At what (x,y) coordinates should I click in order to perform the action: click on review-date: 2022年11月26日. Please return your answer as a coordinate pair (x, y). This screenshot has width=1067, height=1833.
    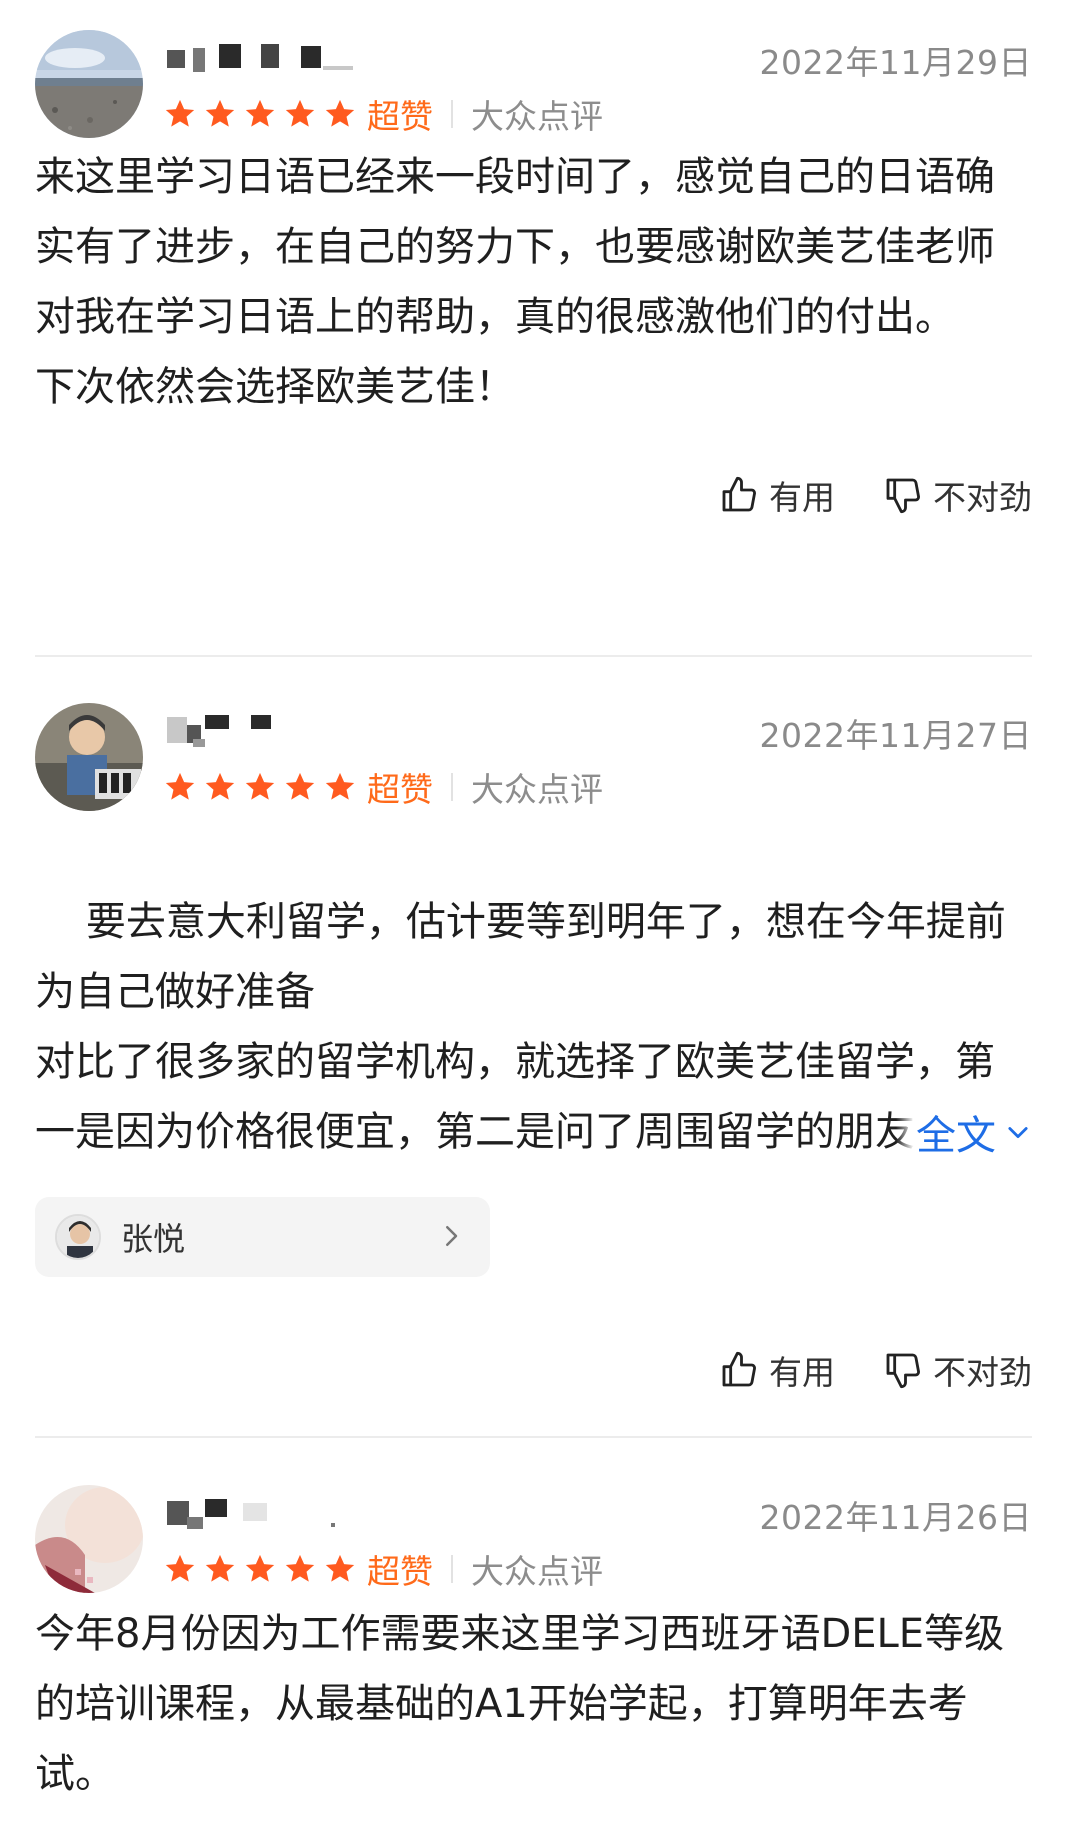
    Looking at the image, I should click on (895, 1517).